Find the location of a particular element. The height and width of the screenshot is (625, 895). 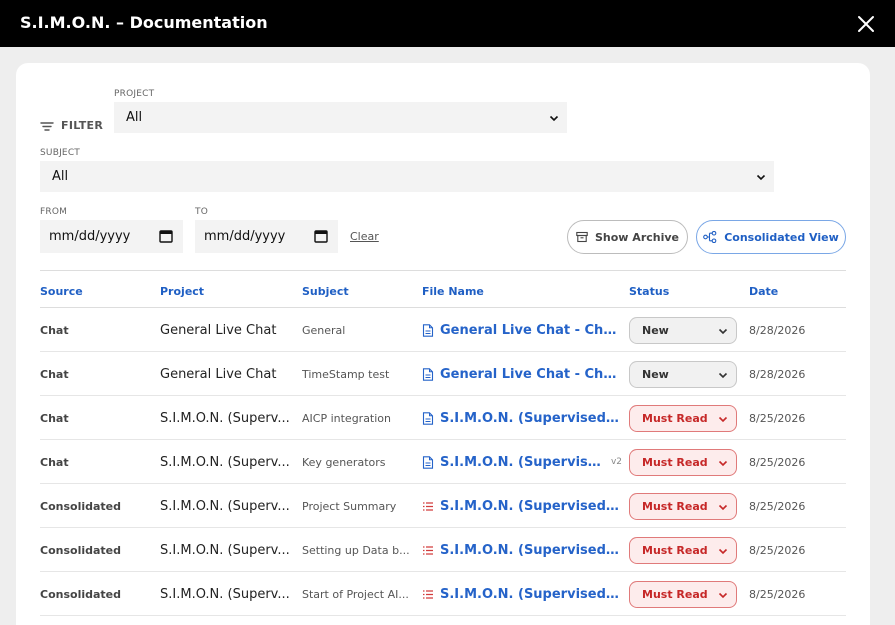

from-date-input: mm/dd/yyyy is located at coordinates (111, 236).